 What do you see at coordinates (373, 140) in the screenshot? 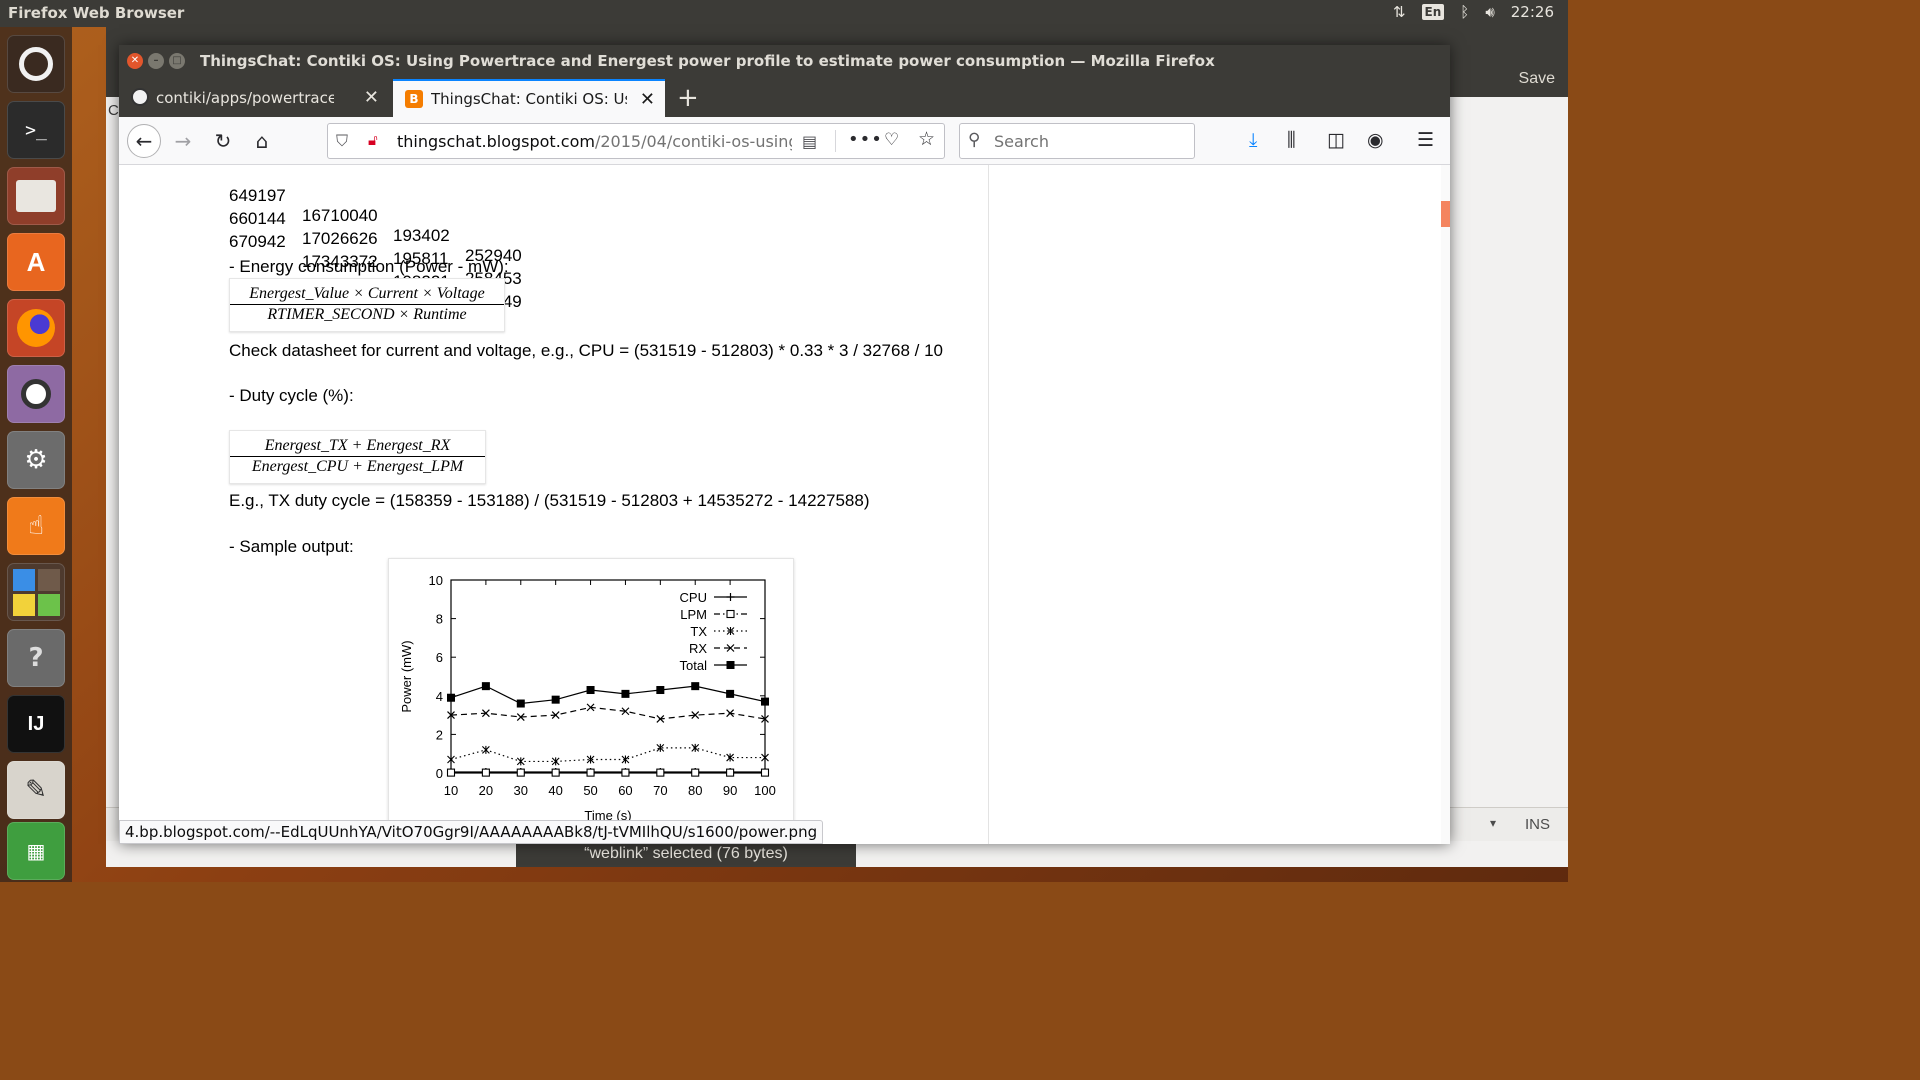
I see `insecure-lock-icon: 🔓︎` at bounding box center [373, 140].